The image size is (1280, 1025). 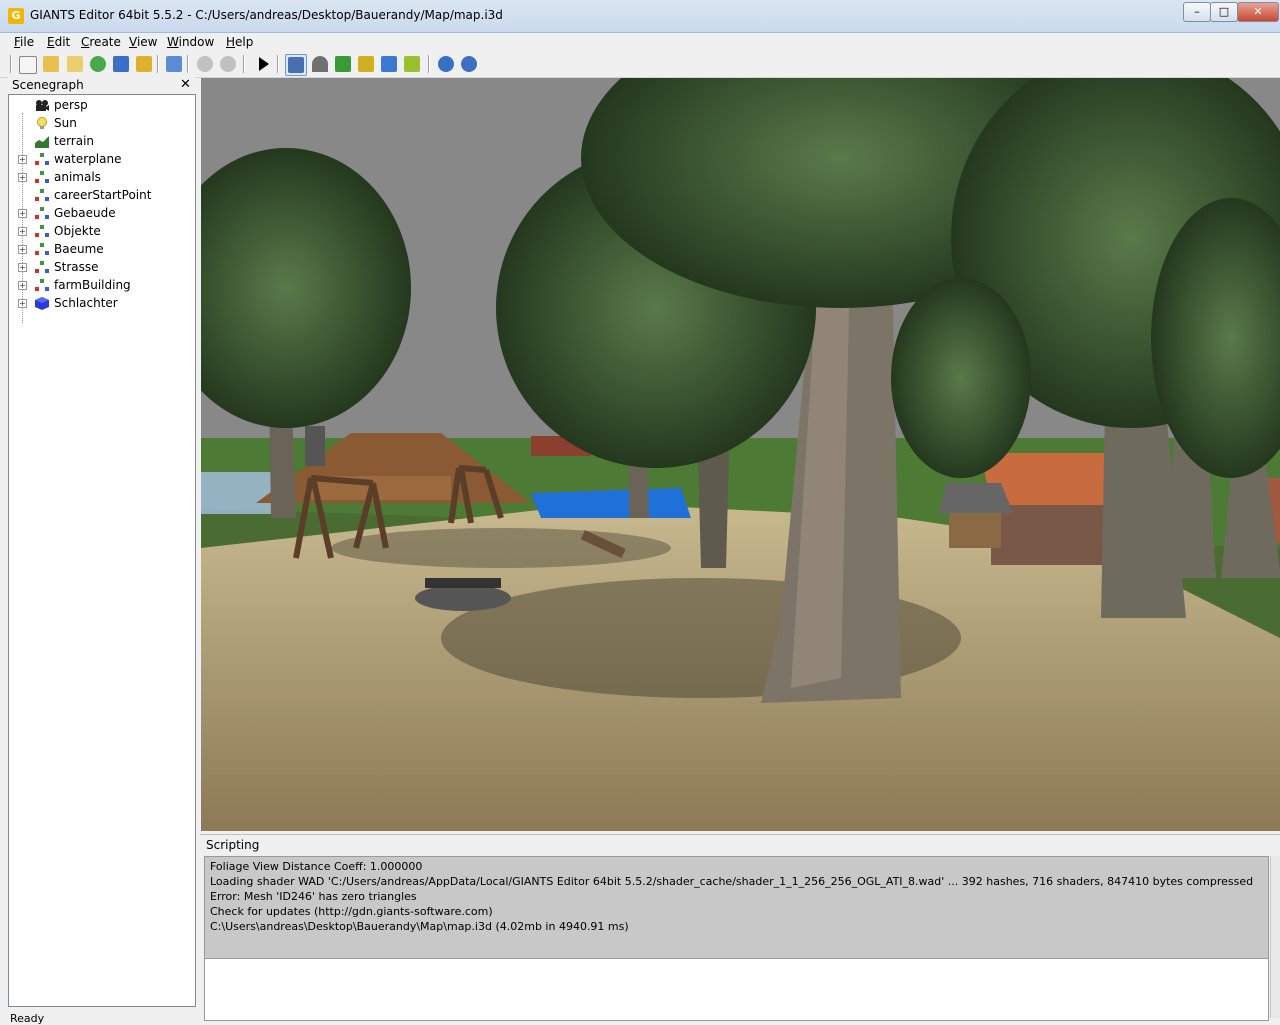 What do you see at coordinates (101, 42) in the screenshot?
I see `menu-create: Create` at bounding box center [101, 42].